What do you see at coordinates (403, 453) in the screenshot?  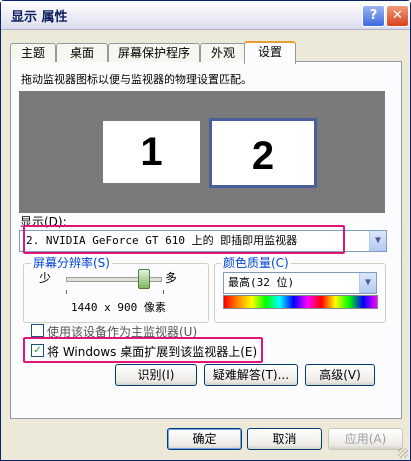 I see `resize-grip-icon` at bounding box center [403, 453].